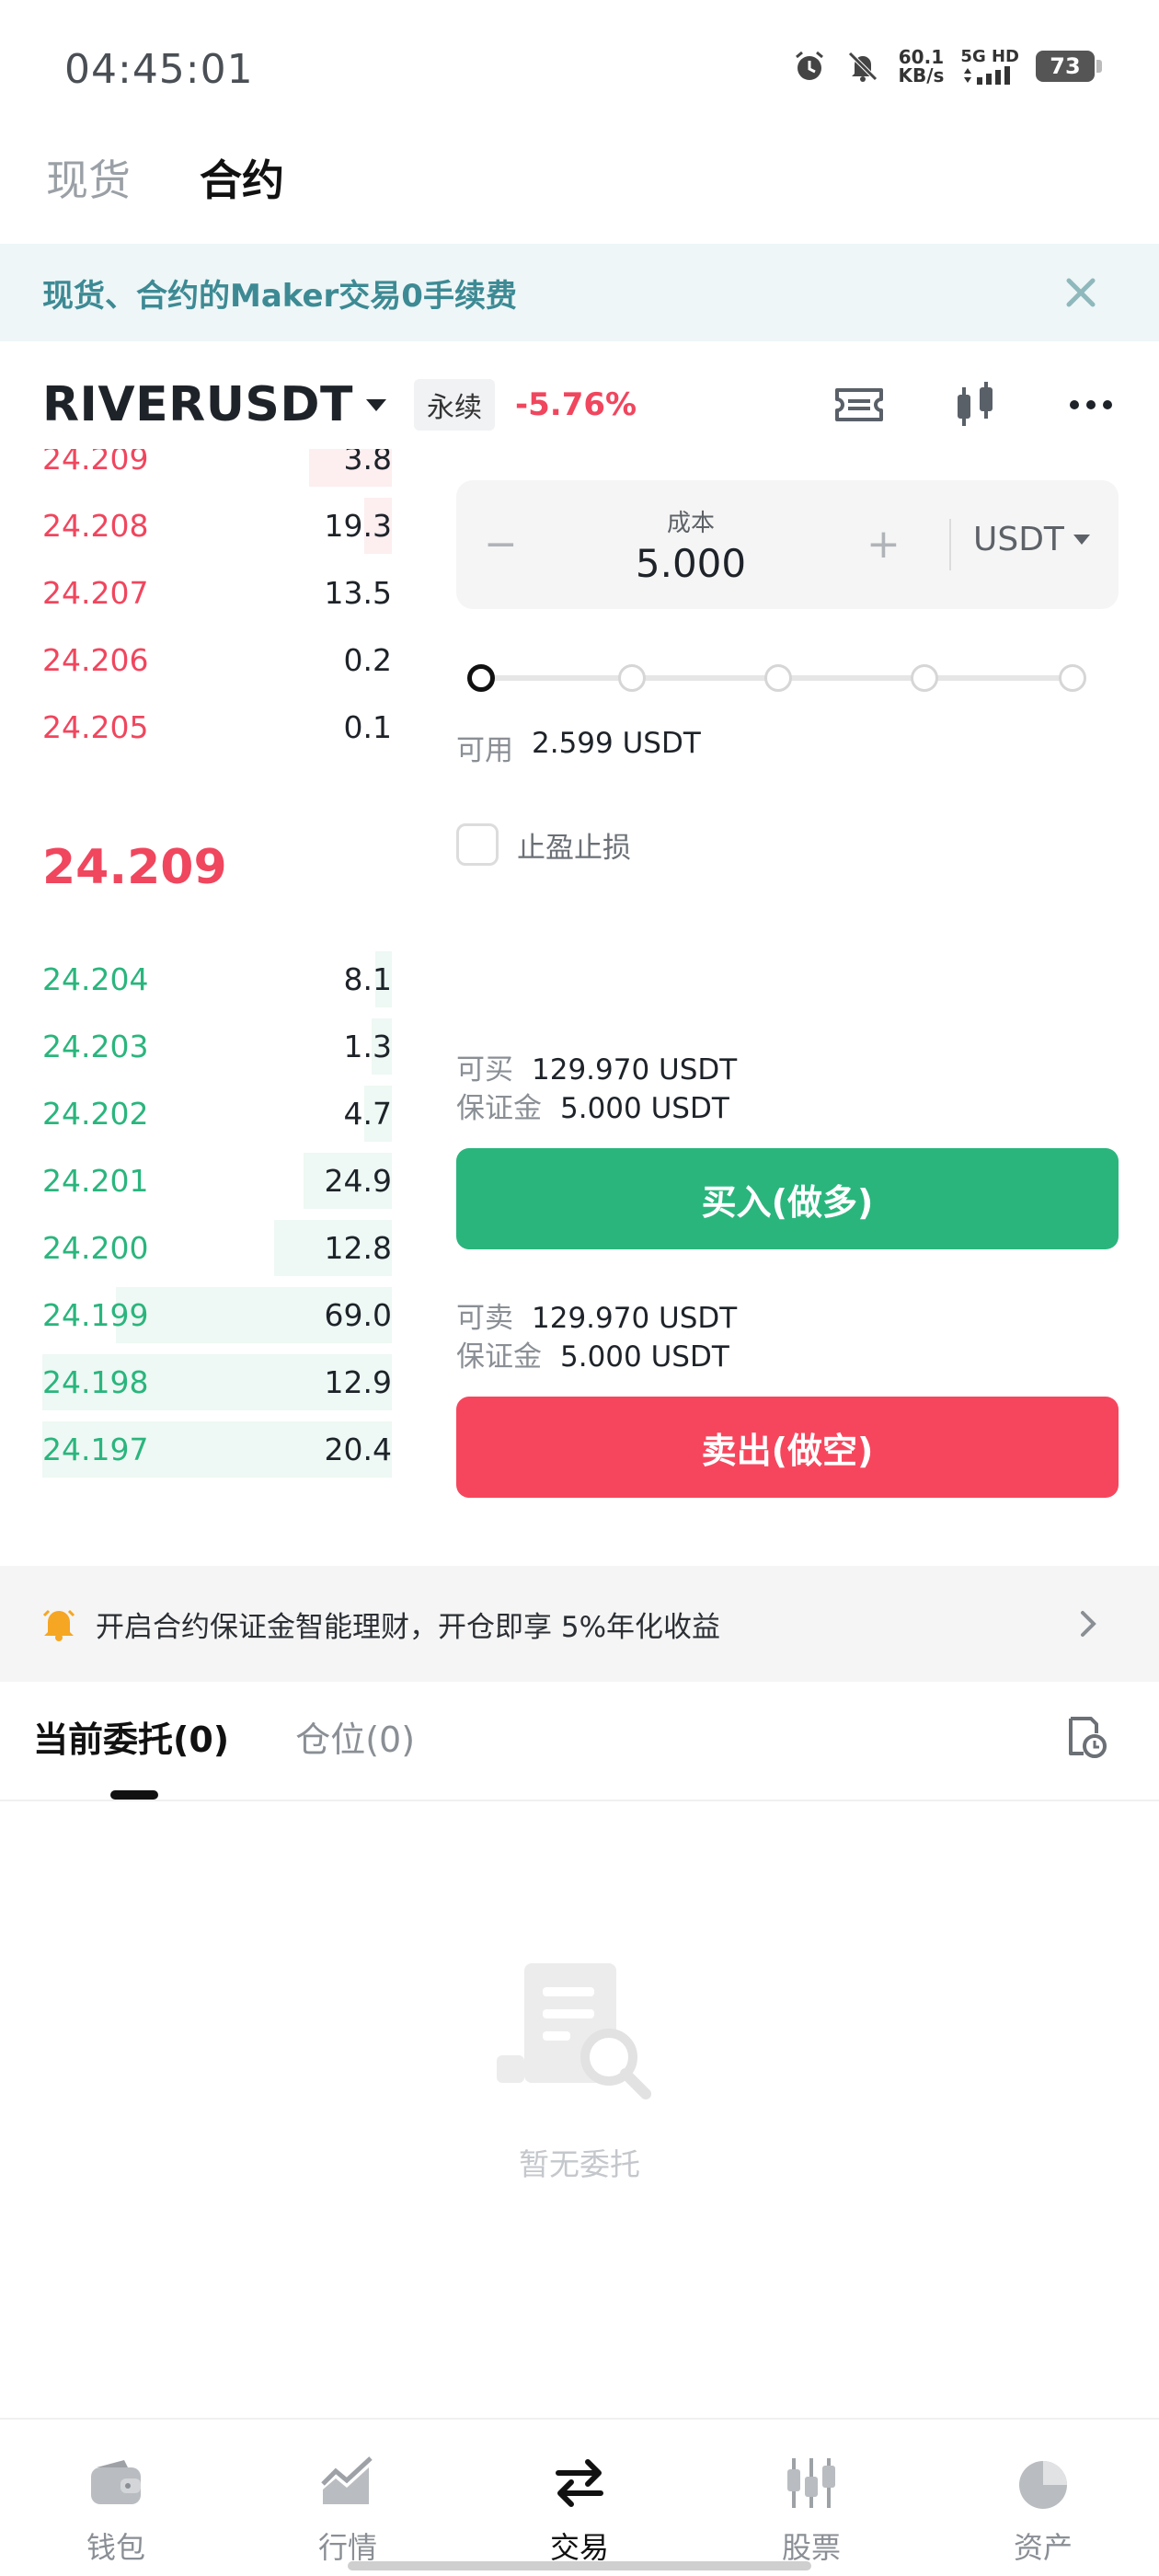 This screenshot has height=2576, width=1159. What do you see at coordinates (217, 1248) in the screenshot?
I see `bid-row: 24.200 12.8` at bounding box center [217, 1248].